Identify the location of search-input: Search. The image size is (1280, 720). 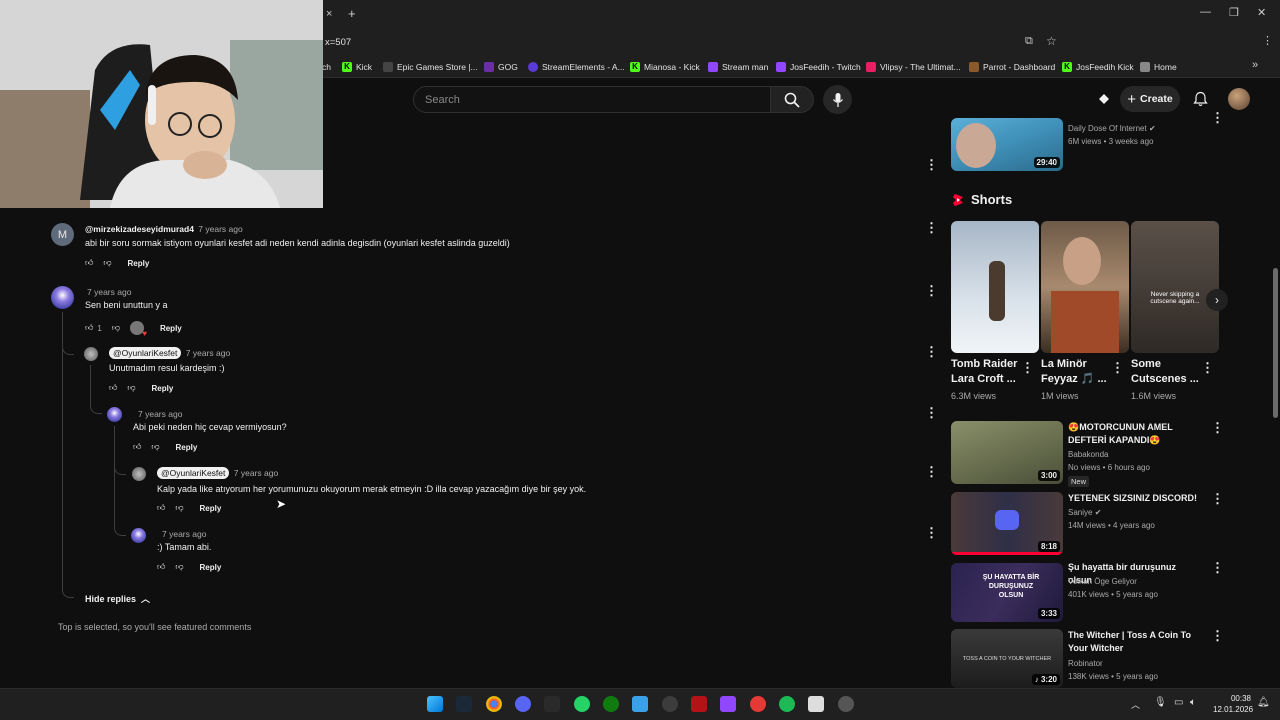
(592, 99).